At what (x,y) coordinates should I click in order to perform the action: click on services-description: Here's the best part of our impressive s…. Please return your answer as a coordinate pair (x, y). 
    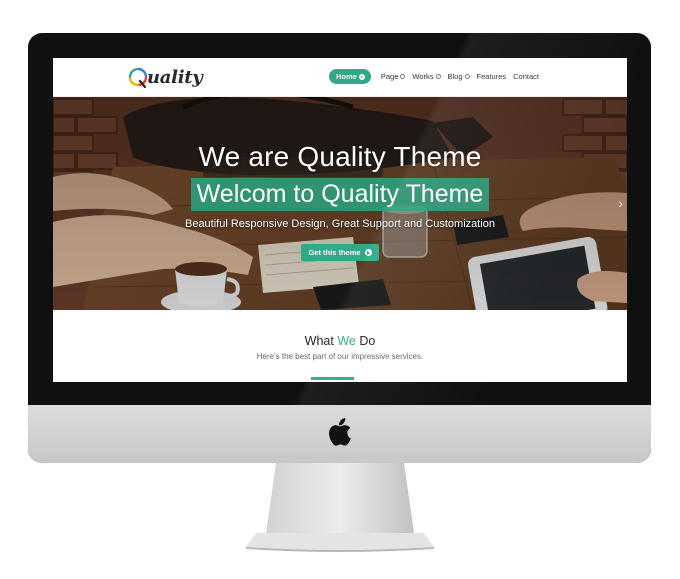
    Looking at the image, I should click on (340, 356).